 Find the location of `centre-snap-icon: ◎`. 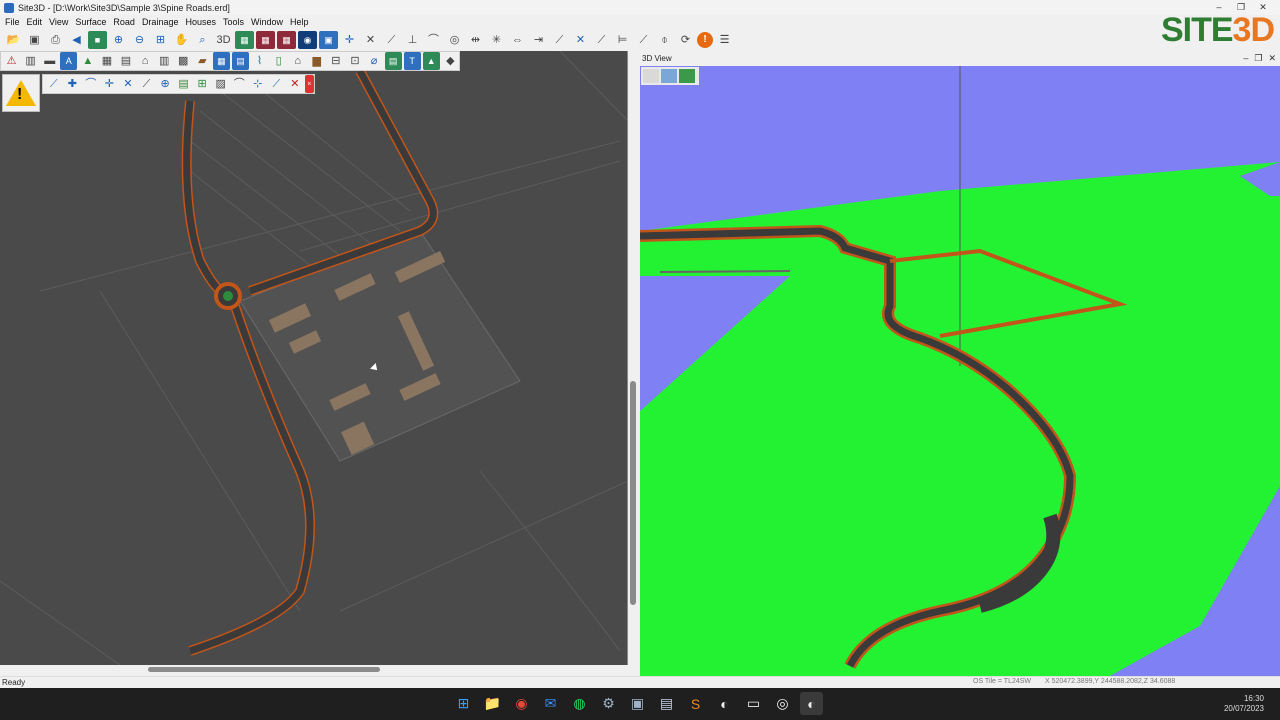

centre-snap-icon: ◎ is located at coordinates (454, 40).